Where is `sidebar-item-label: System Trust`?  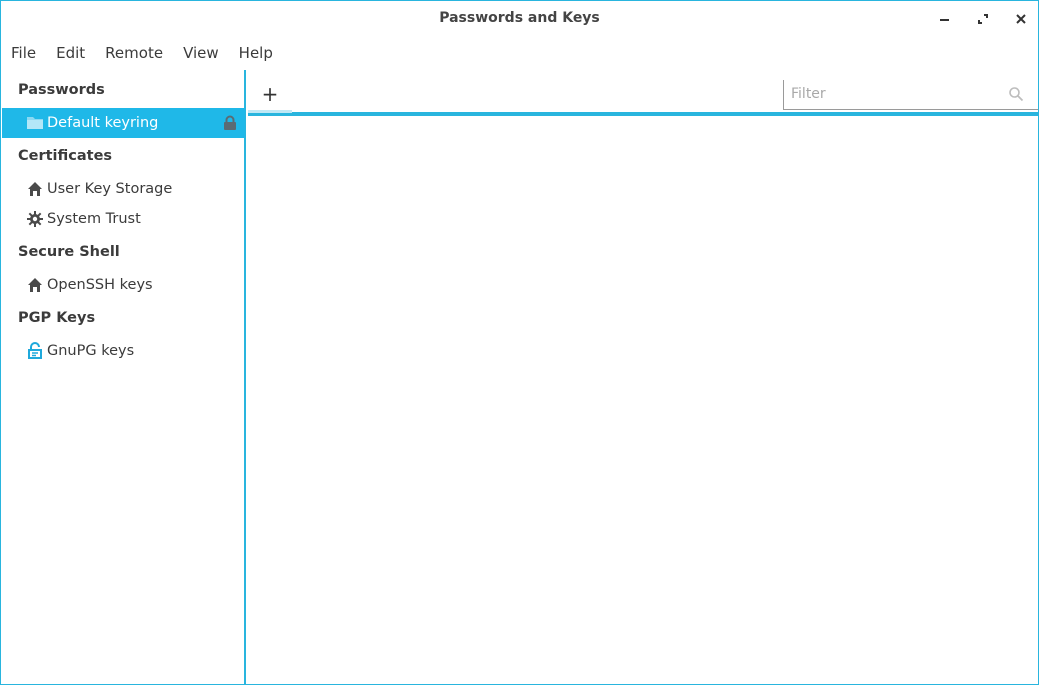 sidebar-item-label: System Trust is located at coordinates (94, 219).